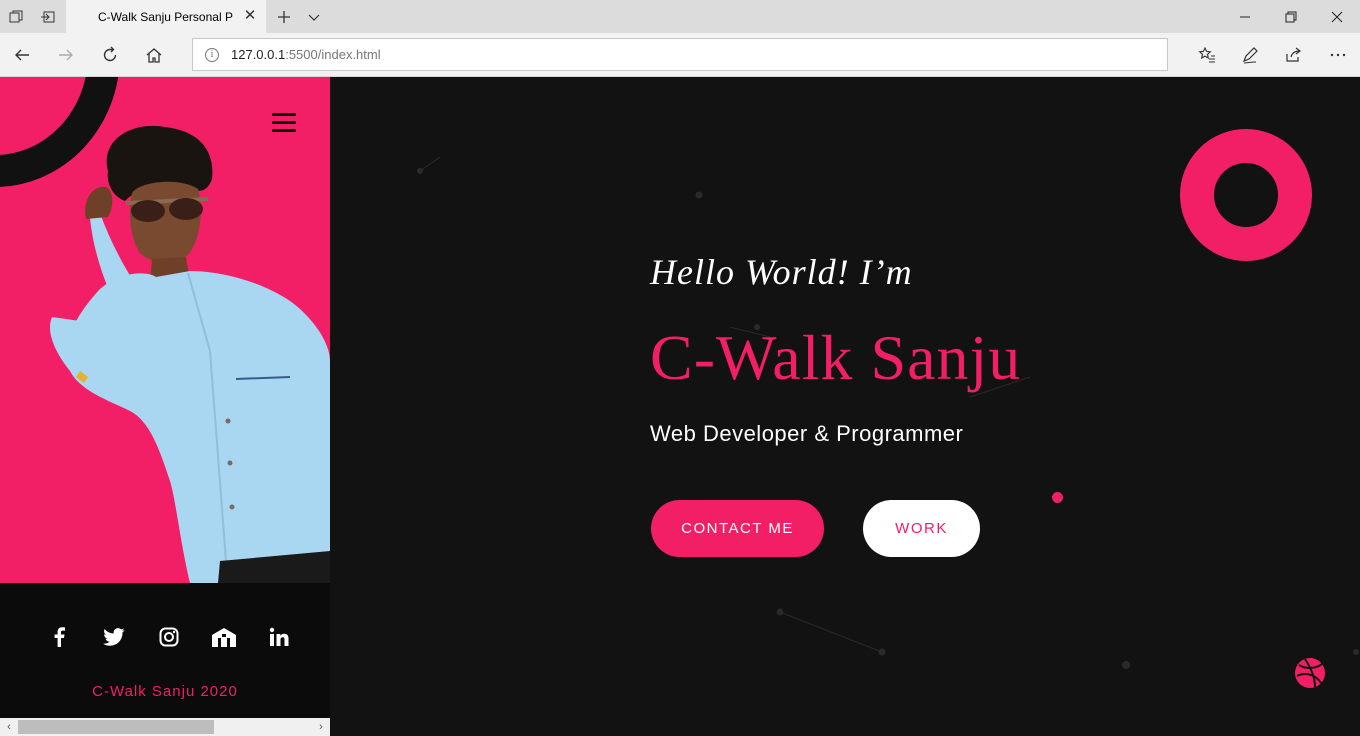 This screenshot has height=736, width=1360. I want to click on dribbble-icon, so click(1310, 673).